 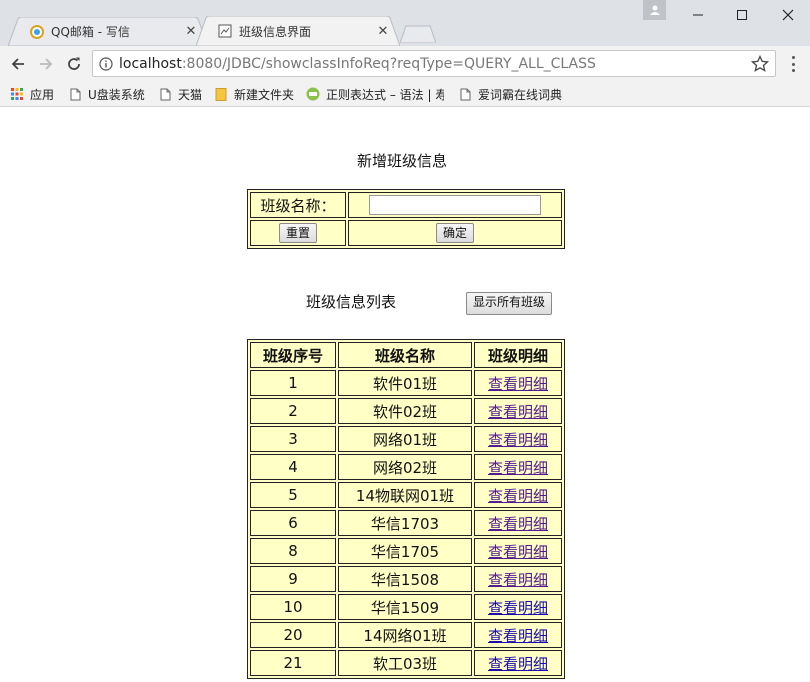 I want to click on class-name-cell: 华信1509, so click(x=405, y=607).